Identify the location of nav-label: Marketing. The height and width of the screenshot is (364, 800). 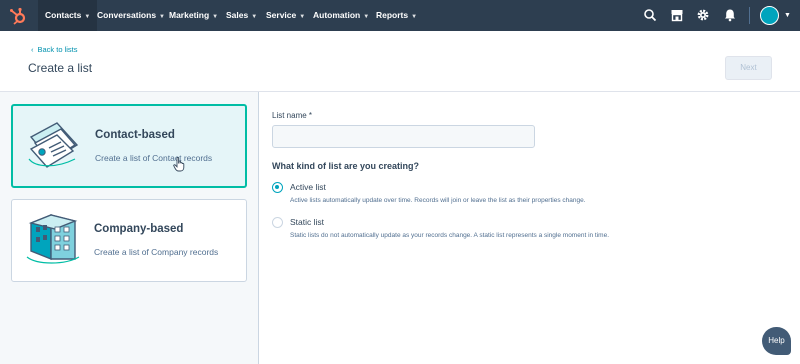
(189, 15).